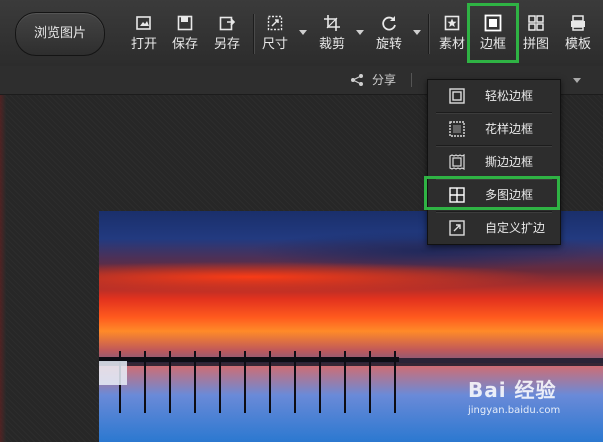 The image size is (603, 442). What do you see at coordinates (357, 80) in the screenshot?
I see `share-icon` at bounding box center [357, 80].